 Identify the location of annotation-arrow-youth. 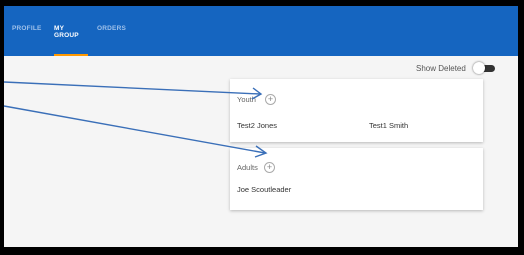
(132, 88).